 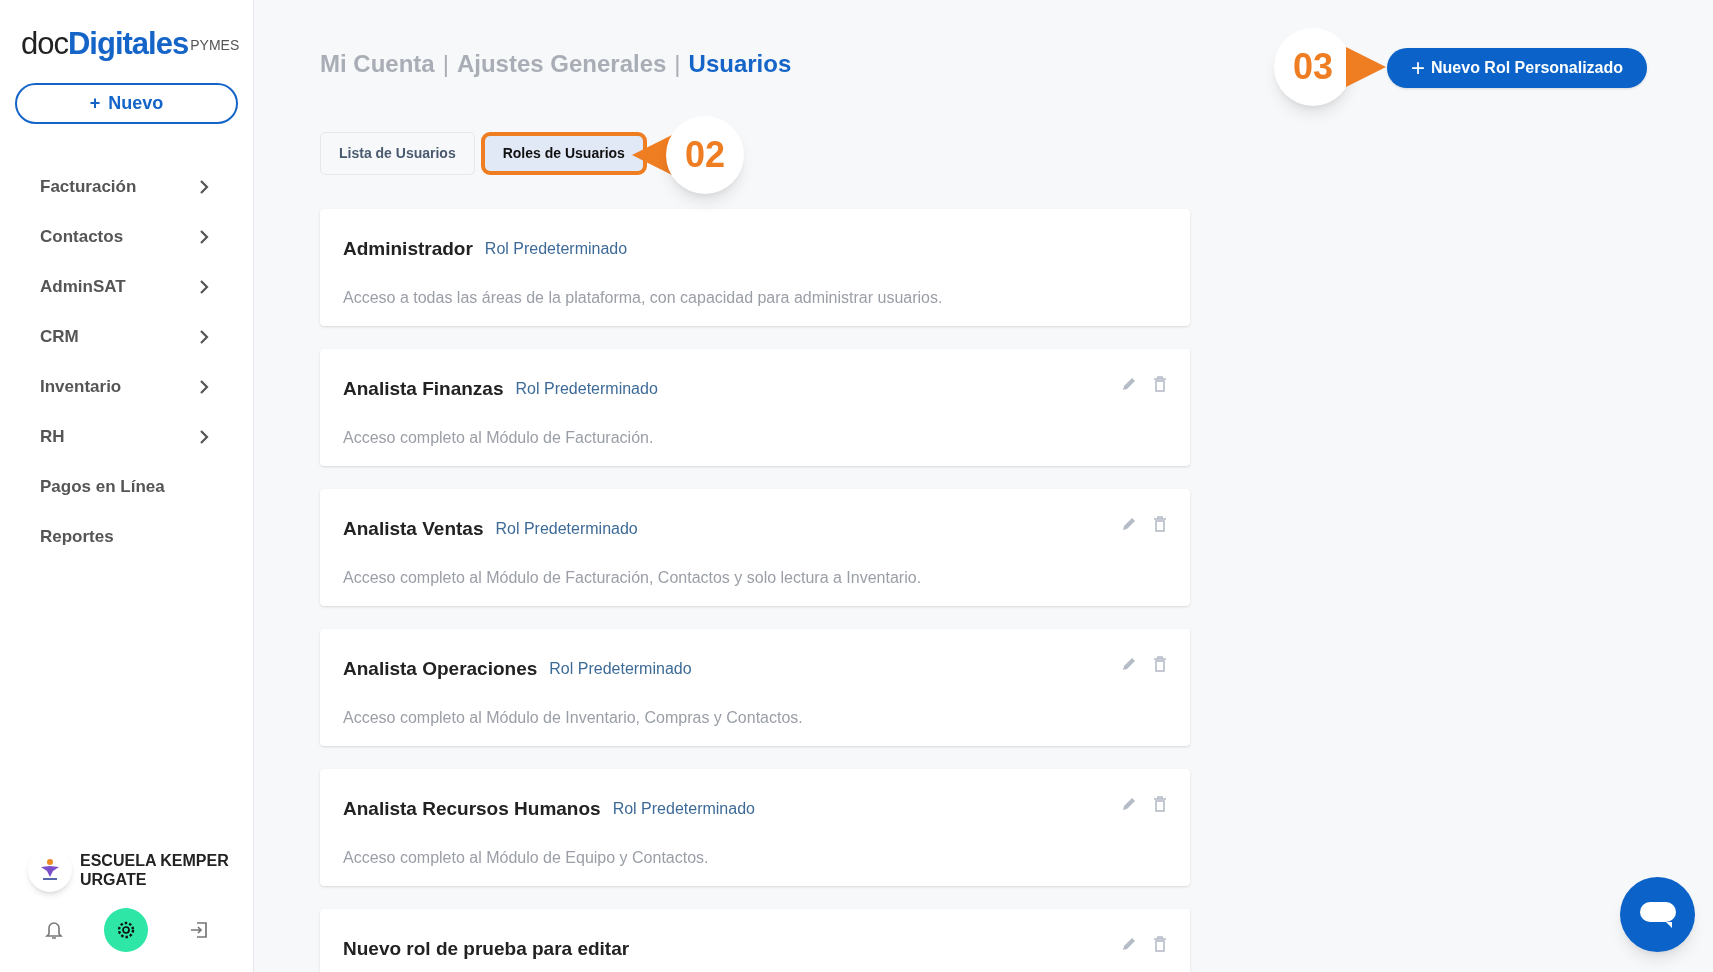 What do you see at coordinates (215, 45) in the screenshot?
I see `logo-suffix: PYMES` at bounding box center [215, 45].